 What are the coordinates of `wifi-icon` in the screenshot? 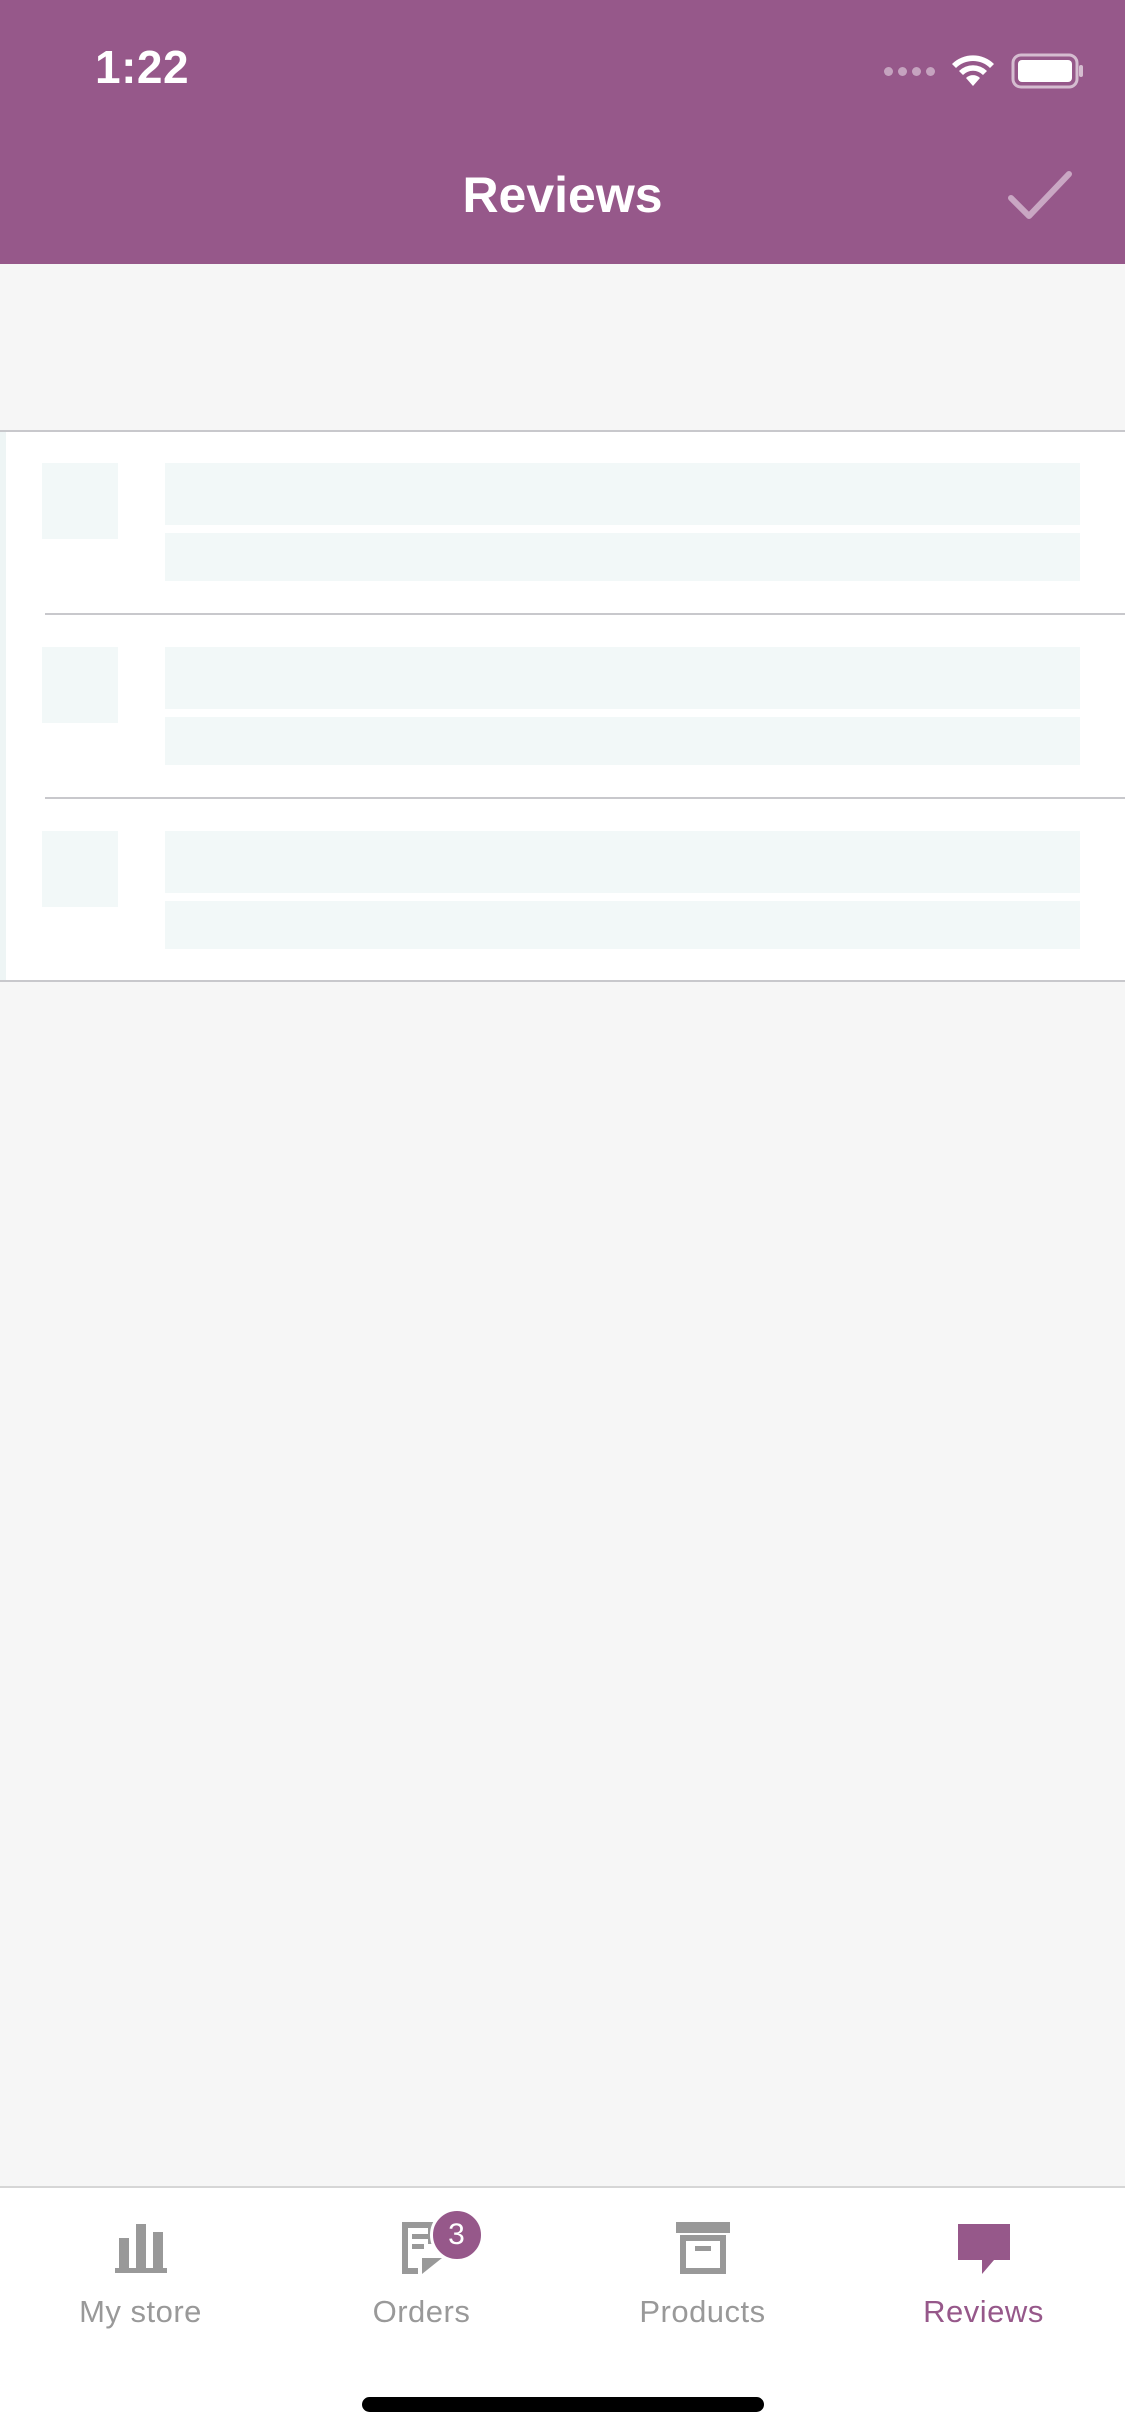 It's located at (973, 70).